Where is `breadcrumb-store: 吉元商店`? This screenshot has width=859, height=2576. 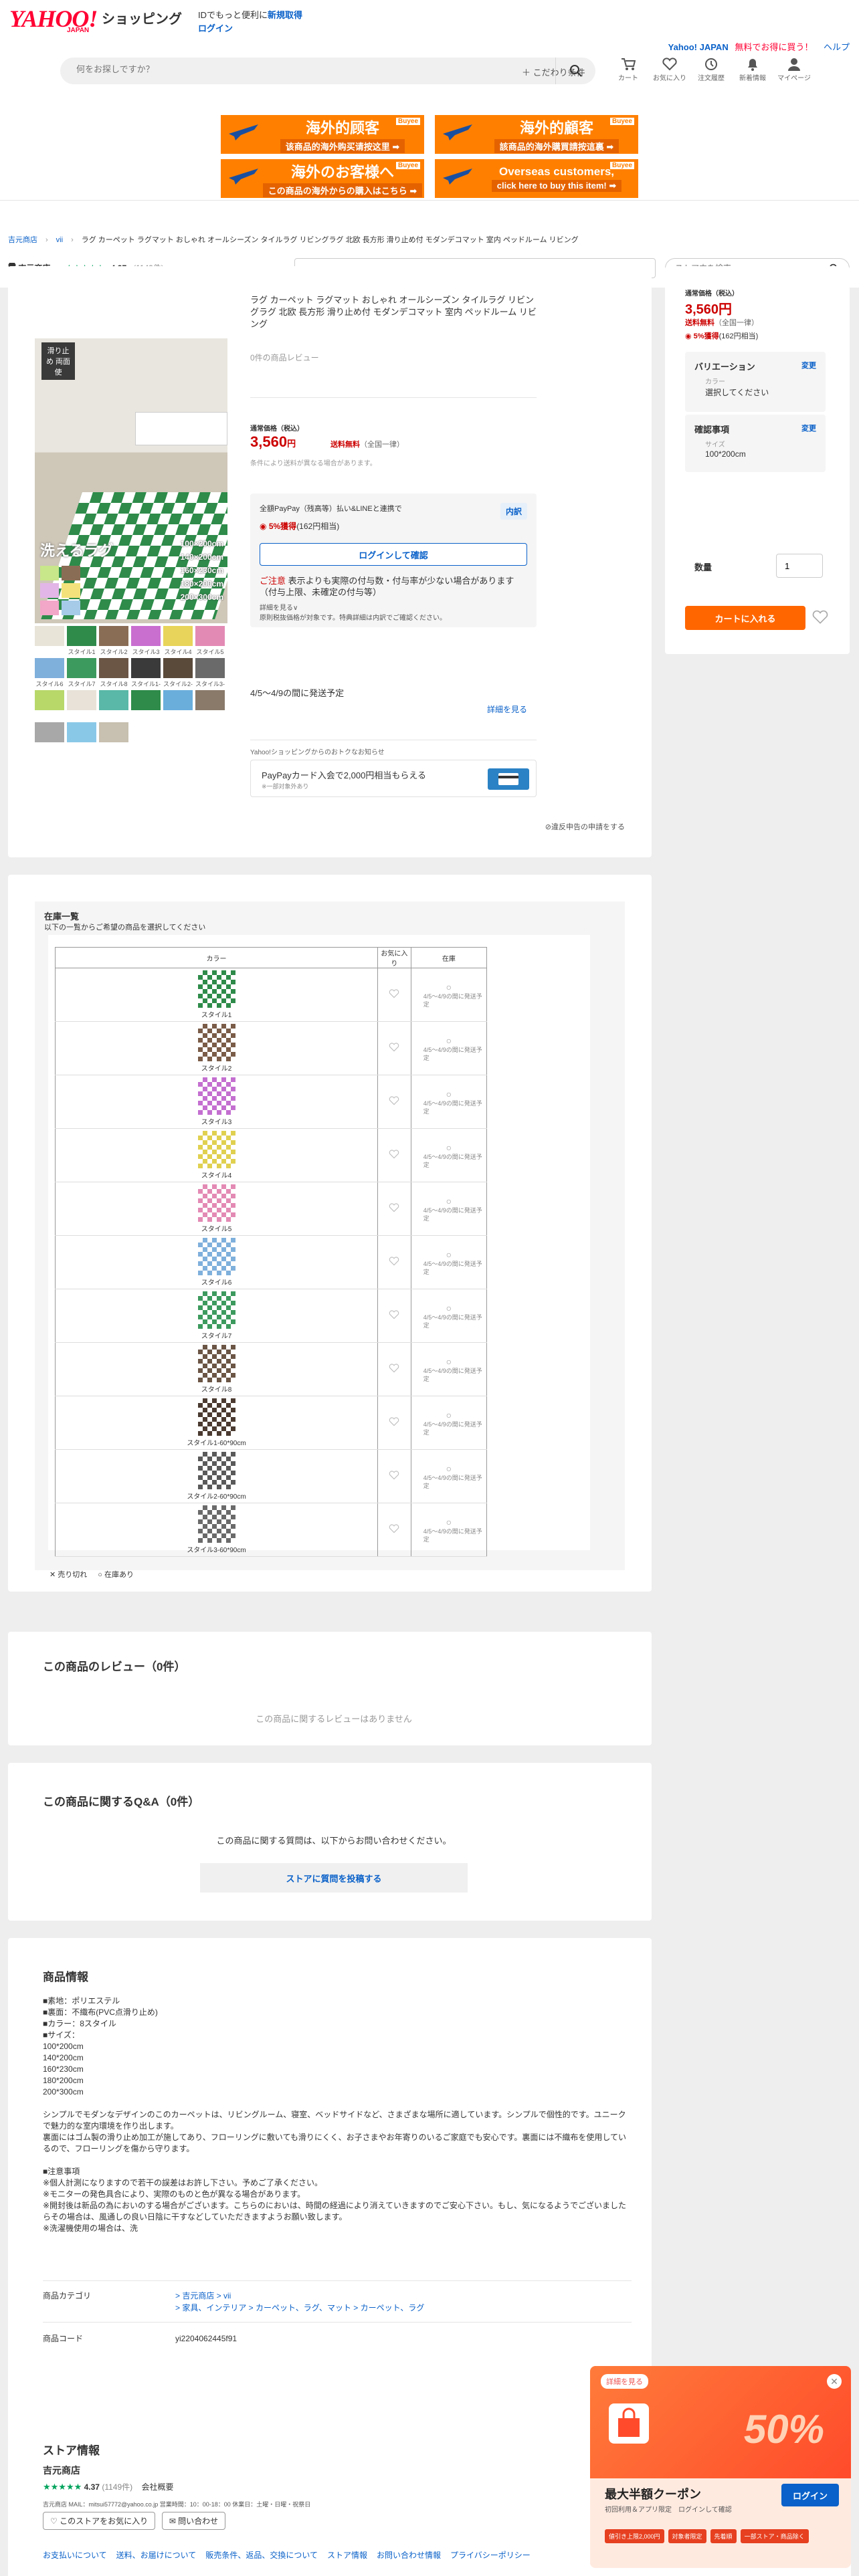 breadcrumb-store: 吉元商店 is located at coordinates (22, 240).